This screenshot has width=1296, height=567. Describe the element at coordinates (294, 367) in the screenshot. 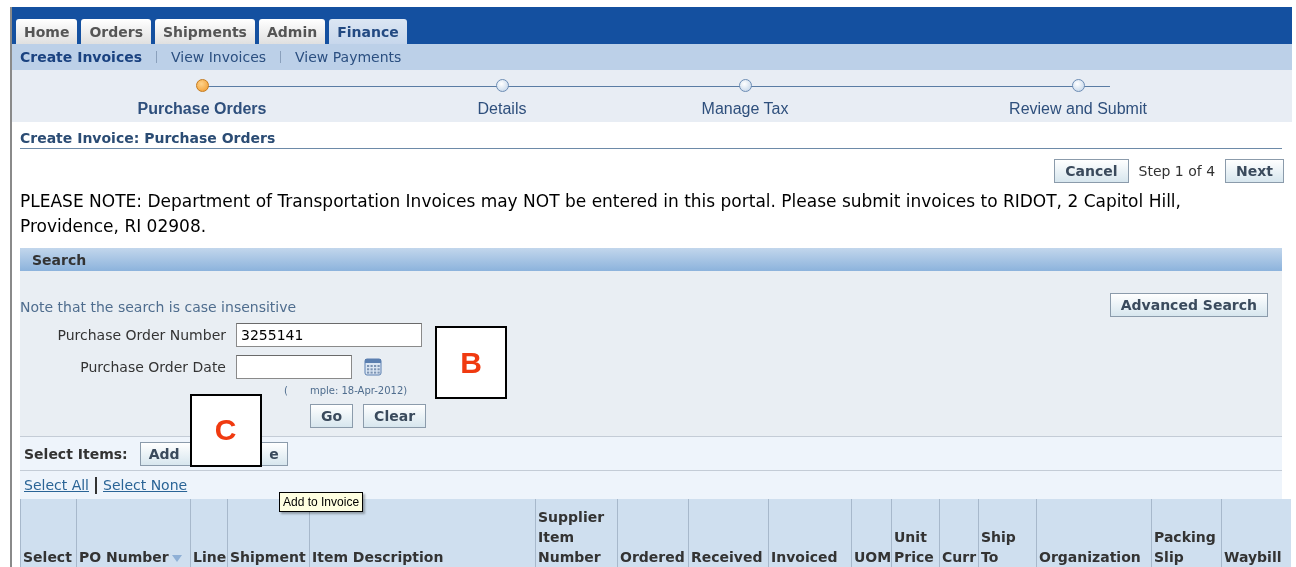

I see `date-field` at that location.